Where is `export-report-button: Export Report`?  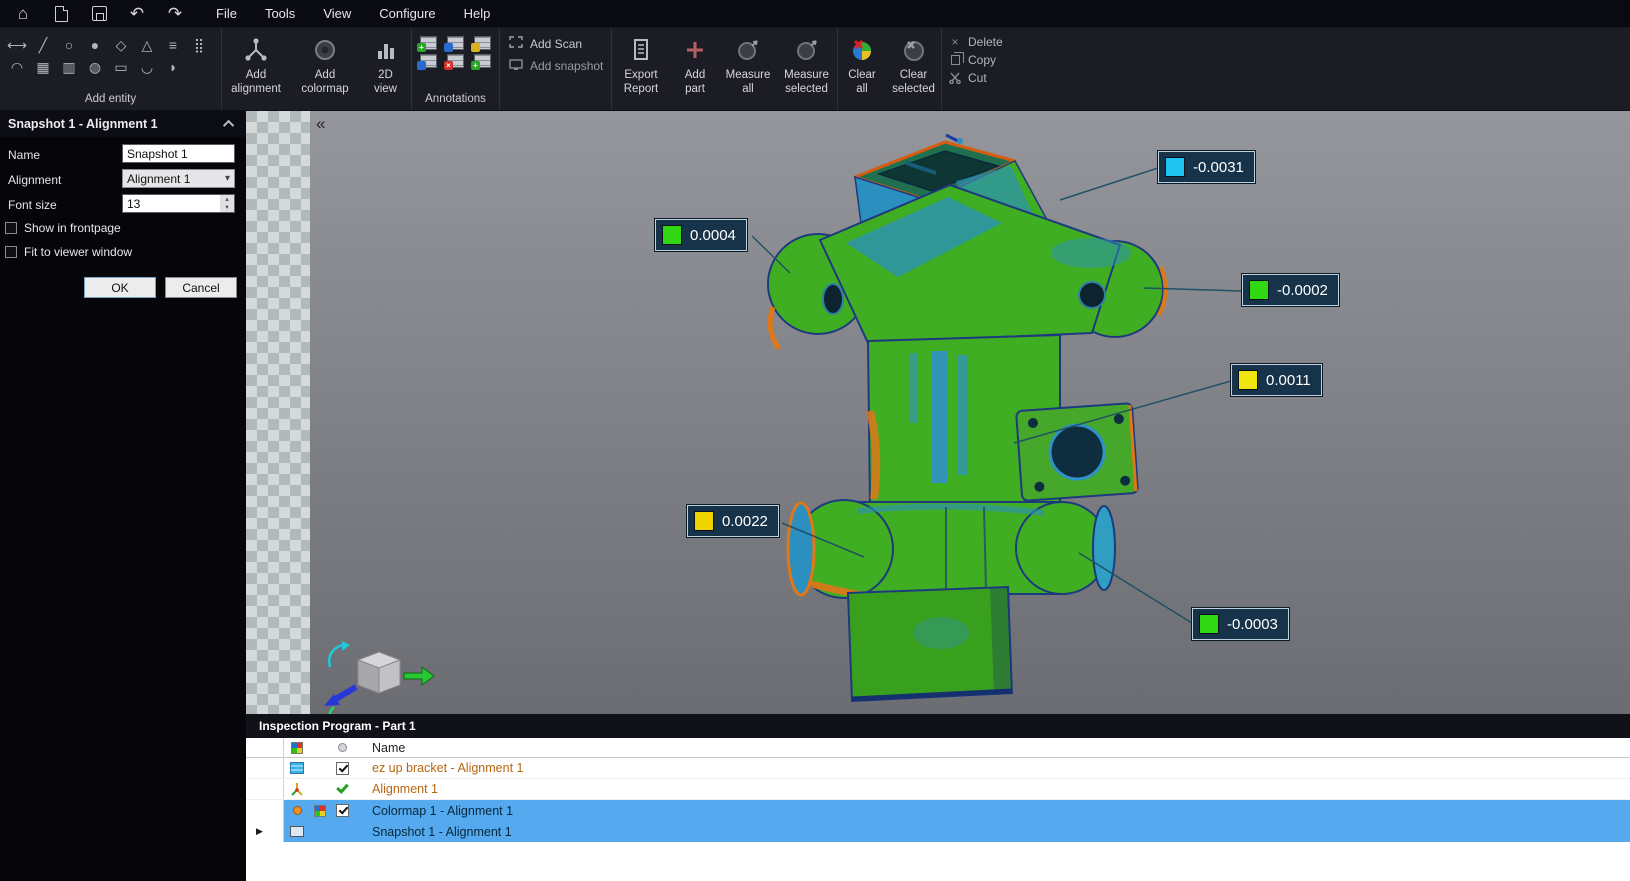
export-report-button: Export Report is located at coordinates (641, 69).